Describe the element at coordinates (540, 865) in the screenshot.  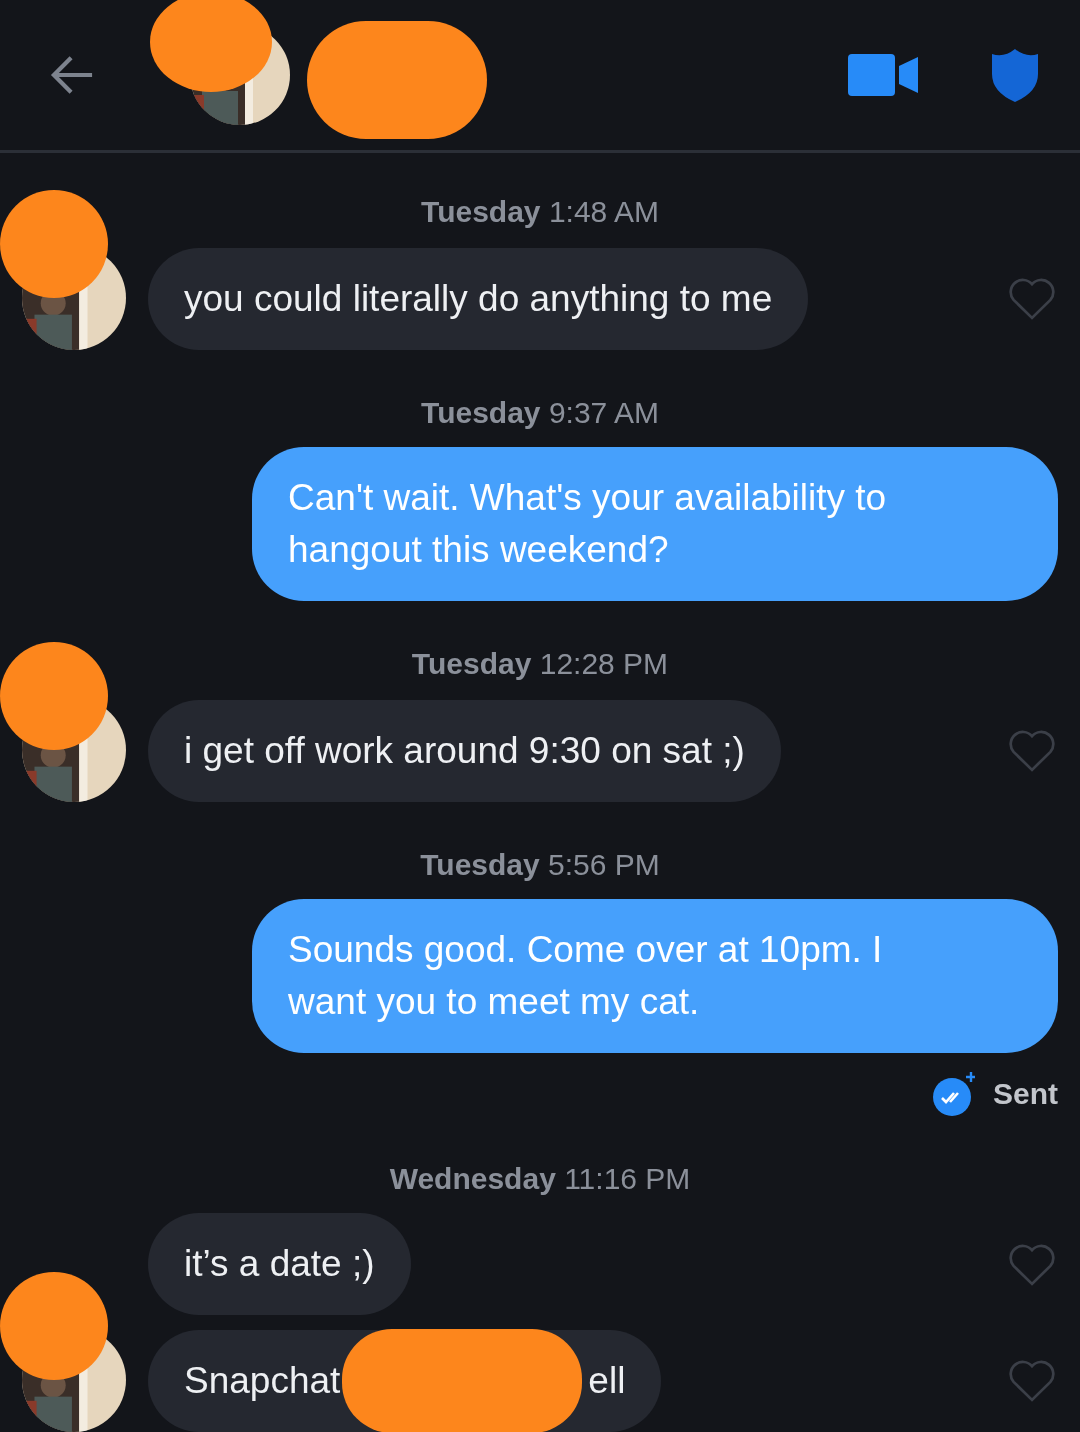
I see `timestamp: Tuesday 5:56 PM` at that location.